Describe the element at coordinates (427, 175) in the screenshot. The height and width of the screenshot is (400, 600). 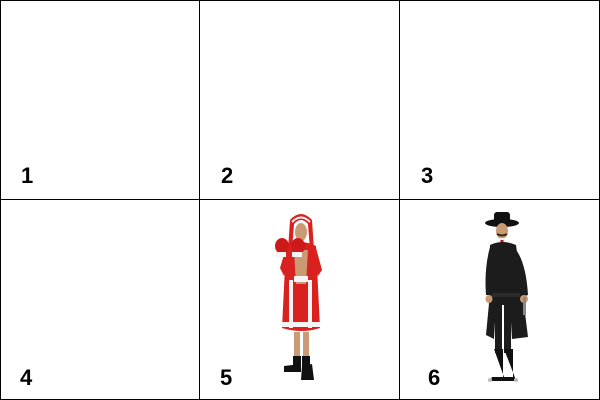
I see `cell-number-3: 3` at that location.